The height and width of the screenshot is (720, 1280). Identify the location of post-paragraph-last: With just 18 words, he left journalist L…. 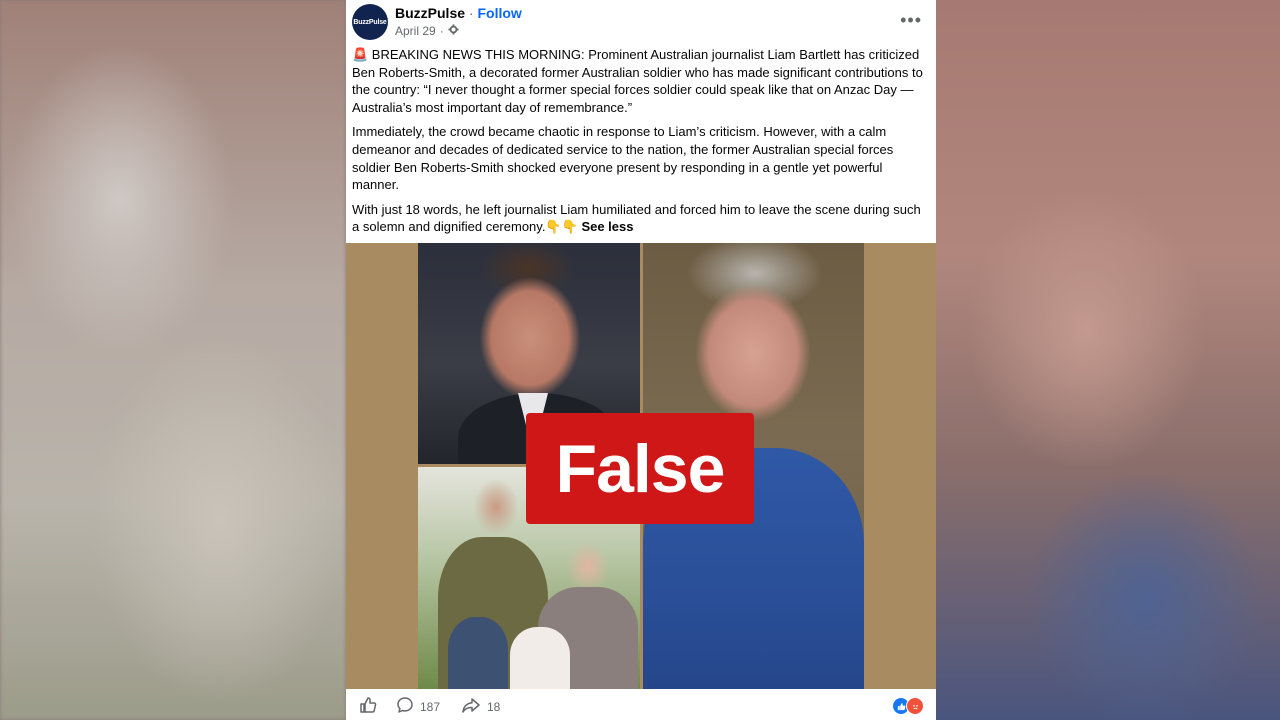
(639, 218).